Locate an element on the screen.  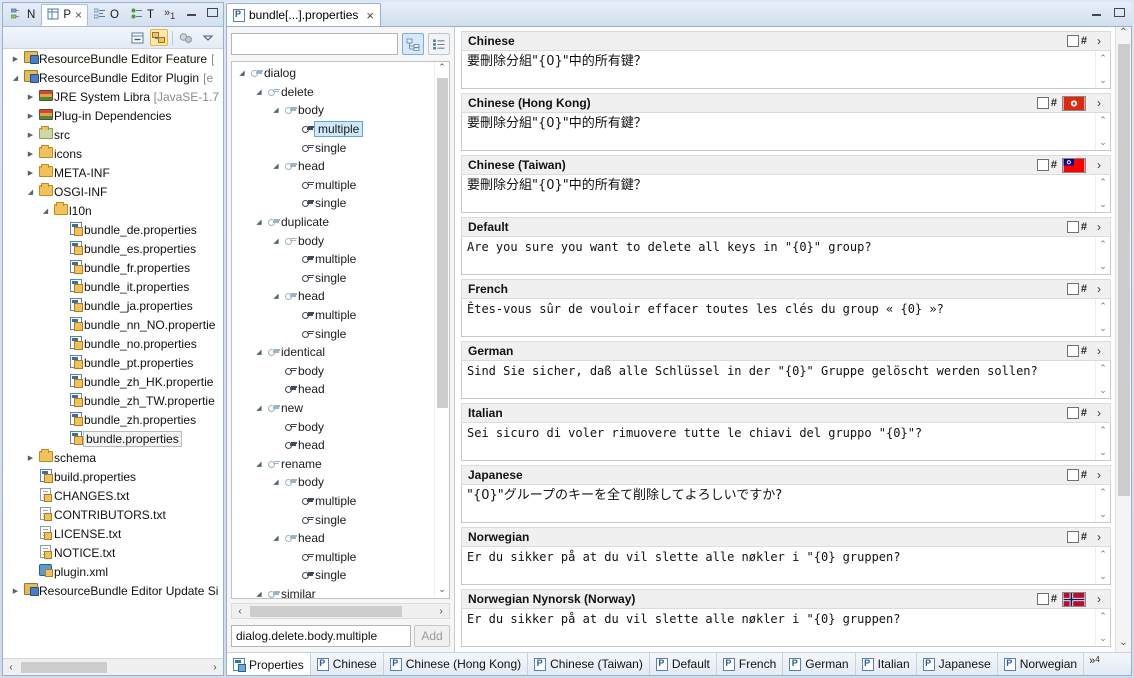
bottom-tab-chinese: Chinese is located at coordinates (347, 664).